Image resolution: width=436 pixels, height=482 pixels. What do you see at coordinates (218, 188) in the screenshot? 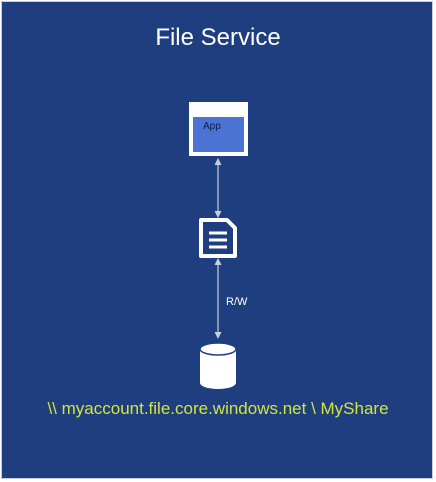
I see `app-document-connector` at bounding box center [218, 188].